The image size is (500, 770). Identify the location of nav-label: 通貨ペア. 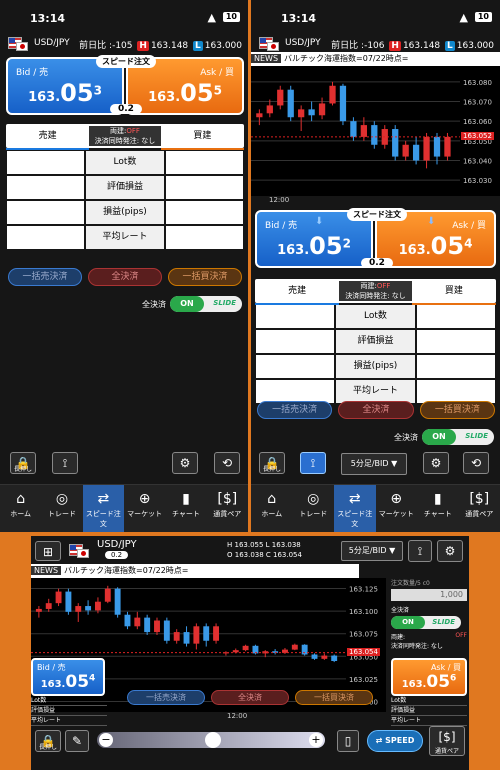
(479, 514).